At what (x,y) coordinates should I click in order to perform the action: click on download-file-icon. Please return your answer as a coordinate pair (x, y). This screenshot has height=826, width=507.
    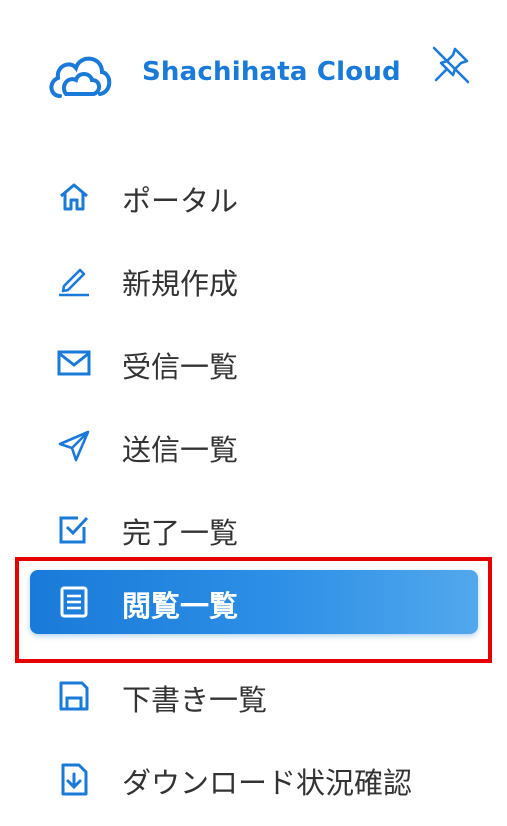
    Looking at the image, I should click on (74, 779).